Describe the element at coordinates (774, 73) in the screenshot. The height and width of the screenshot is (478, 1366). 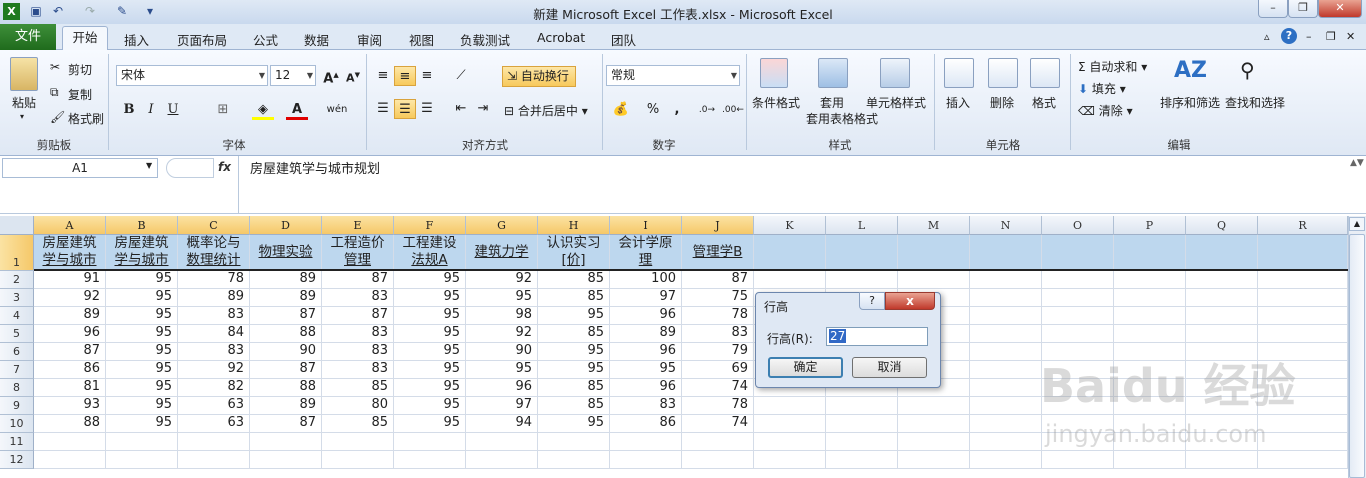
I see `conditional-format-icon` at that location.